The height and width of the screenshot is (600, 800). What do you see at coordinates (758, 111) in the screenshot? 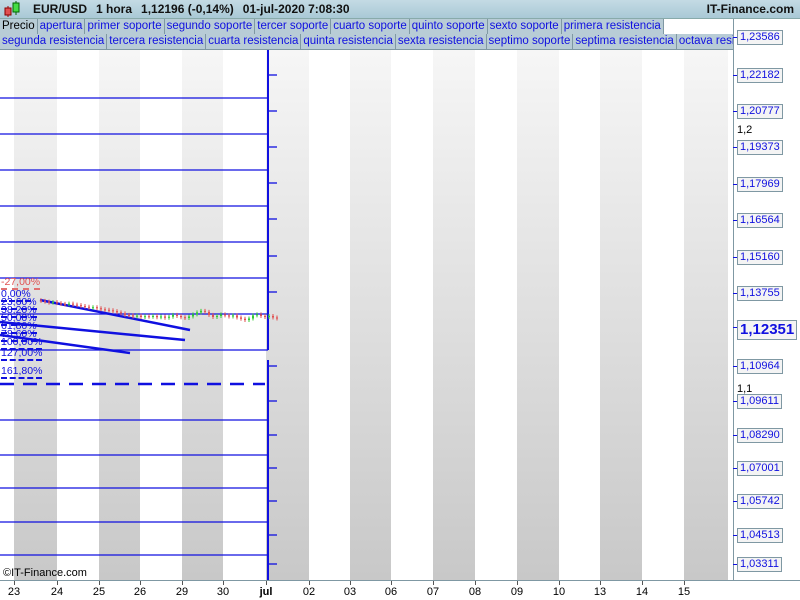
I see `price-level-label: 1,20777` at bounding box center [758, 111].